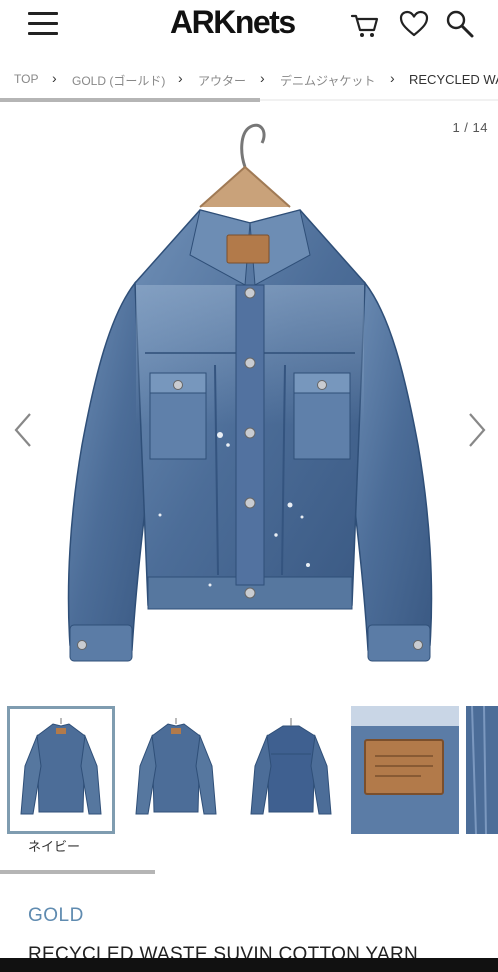 This screenshot has height=972, width=498. I want to click on site-logo: ARKnets, so click(233, 22).